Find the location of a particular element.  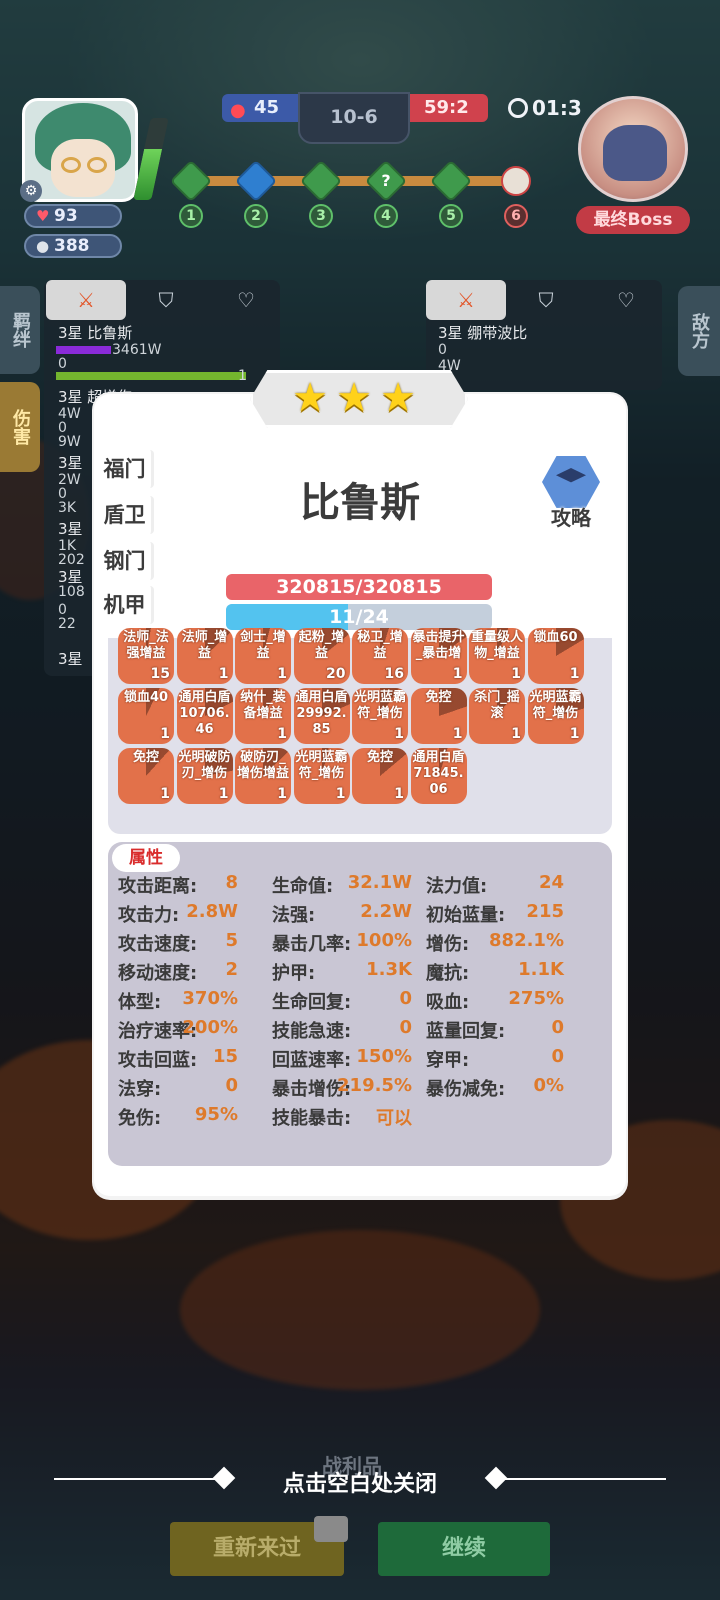

buff-name: 重量级人物_增益 is located at coordinates (497, 645).